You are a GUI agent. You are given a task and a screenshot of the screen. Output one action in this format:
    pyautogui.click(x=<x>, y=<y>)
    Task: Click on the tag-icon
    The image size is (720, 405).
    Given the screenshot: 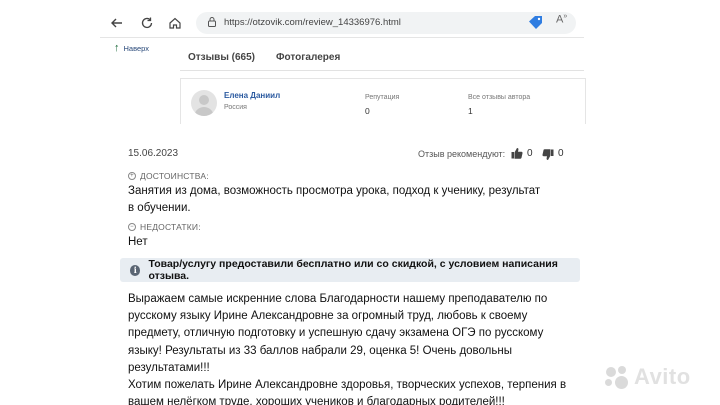 What is the action you would take?
    pyautogui.click(x=536, y=22)
    